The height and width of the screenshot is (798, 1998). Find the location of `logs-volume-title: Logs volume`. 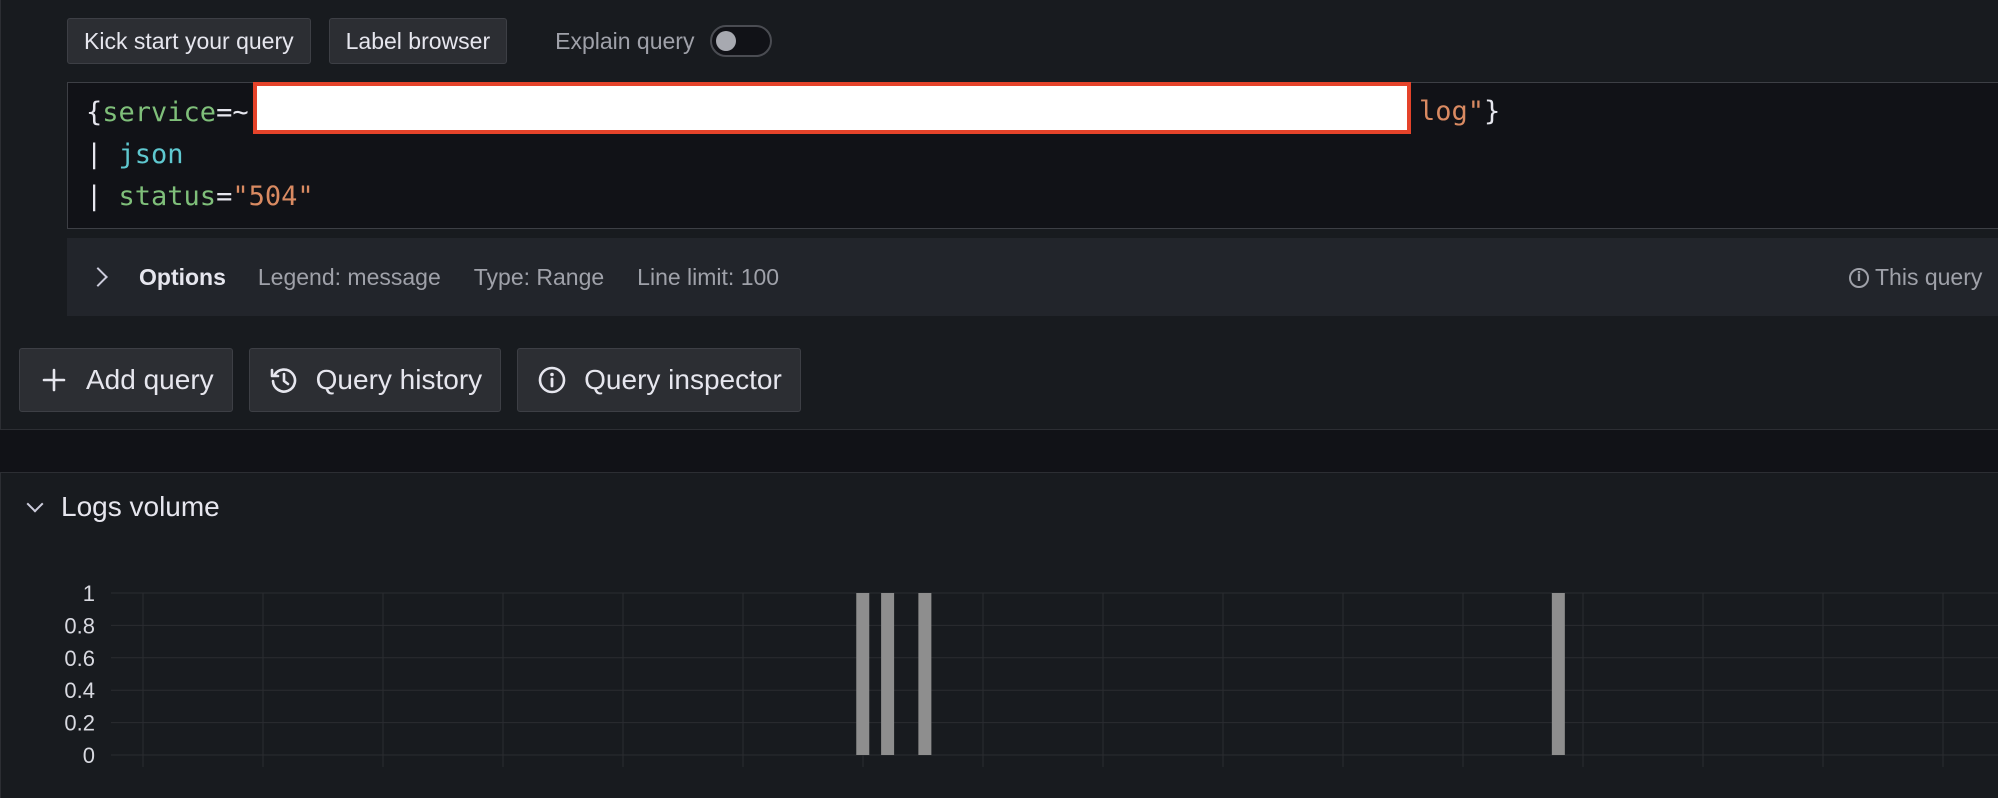

logs-volume-title: Logs volume is located at coordinates (140, 506).